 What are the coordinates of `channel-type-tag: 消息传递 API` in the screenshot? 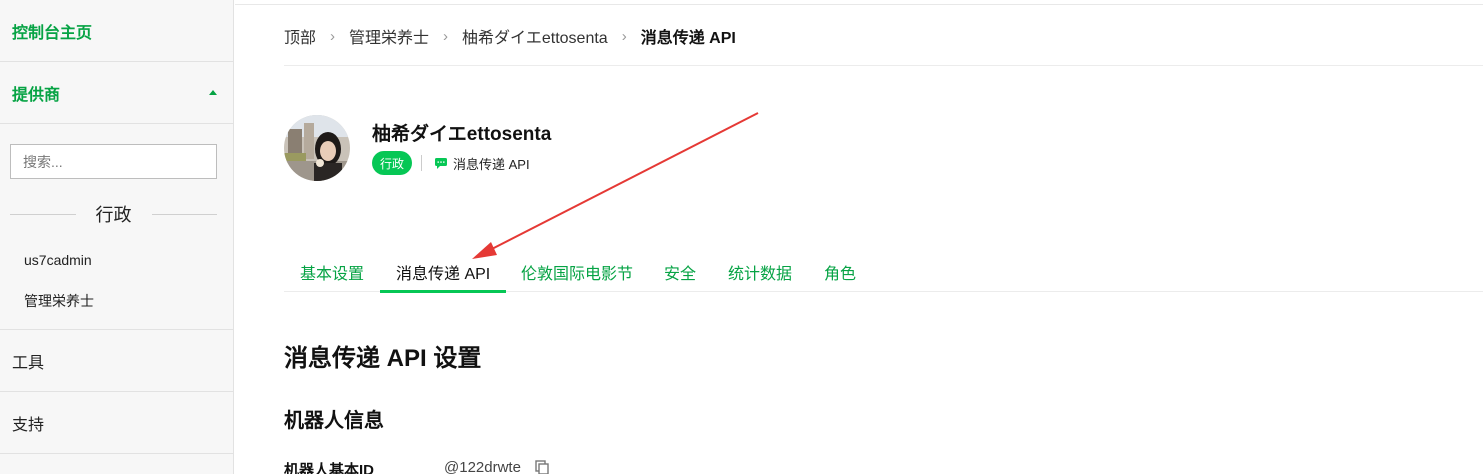 It's located at (482, 163).